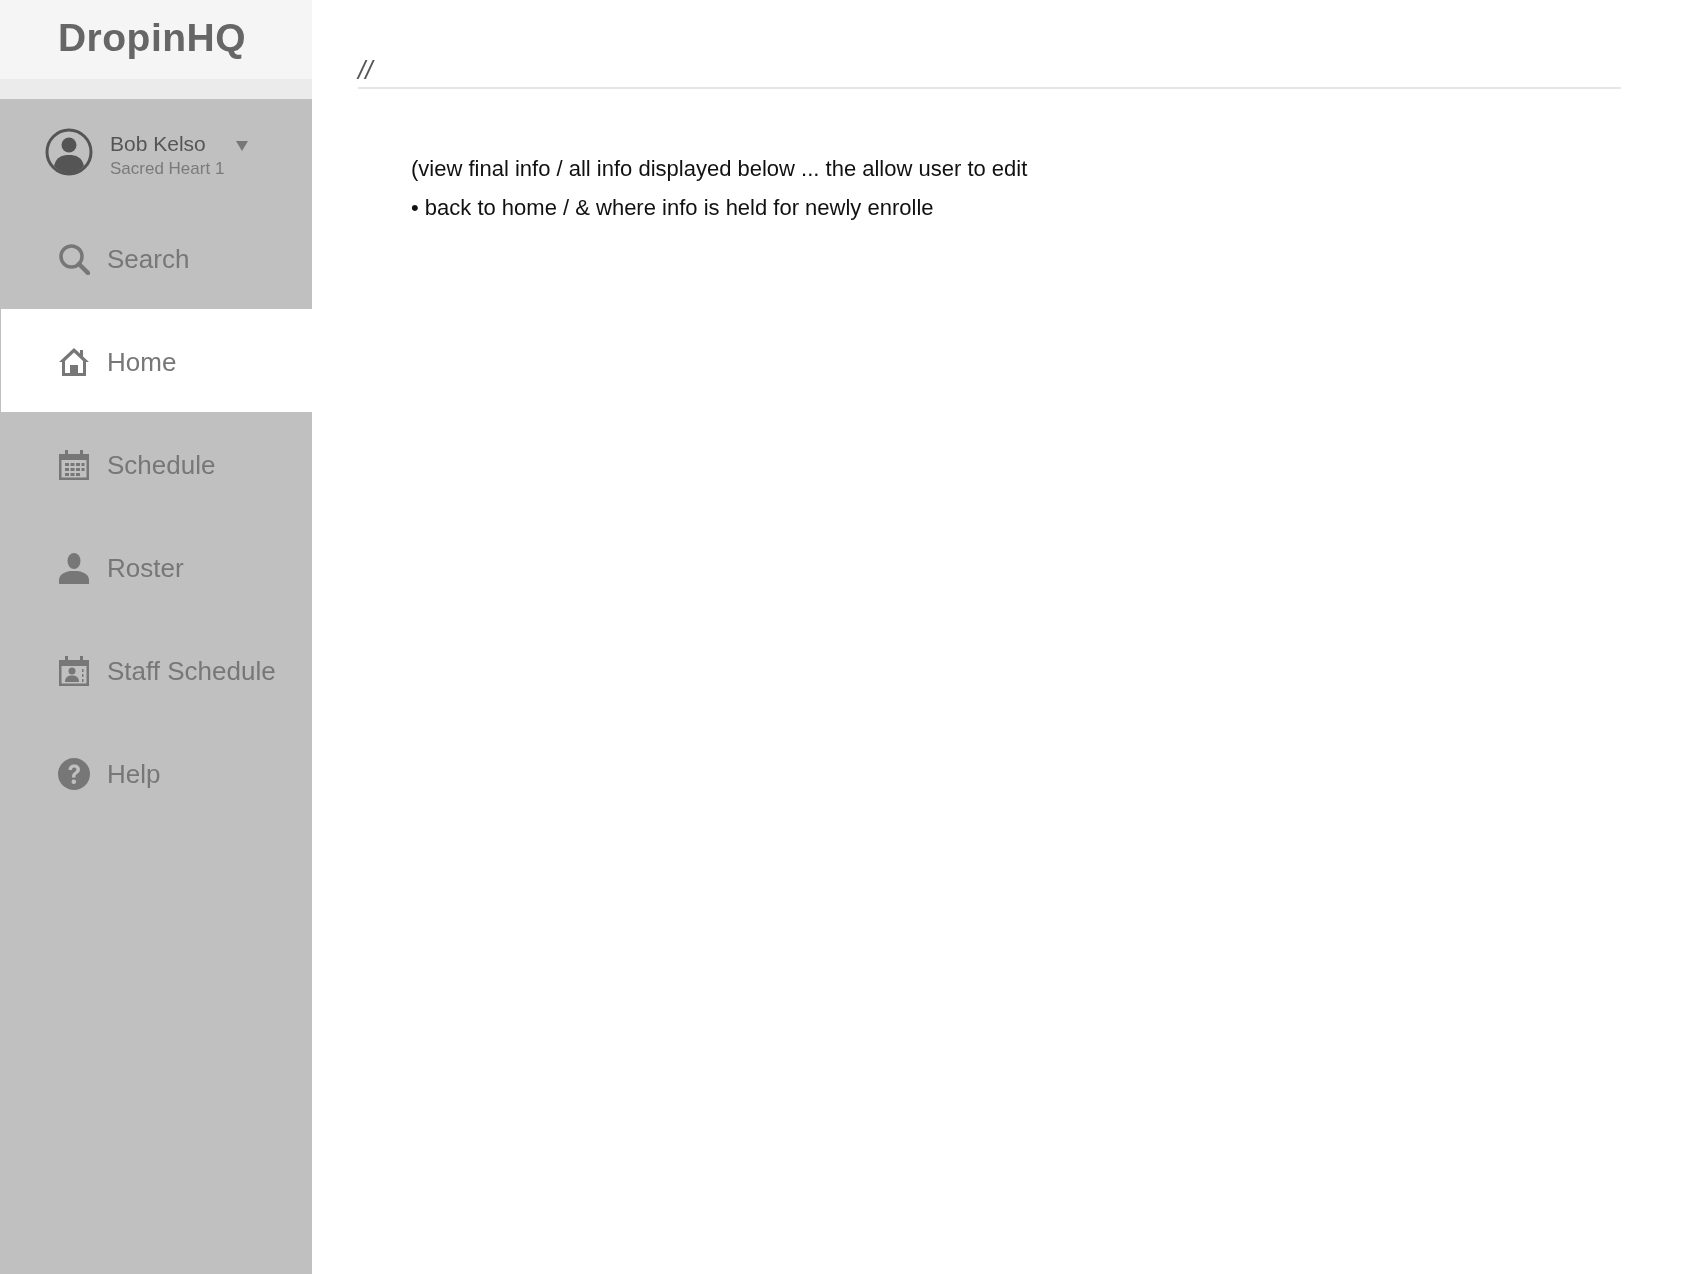 This screenshot has height=1274, width=1683. What do you see at coordinates (152, 37) in the screenshot?
I see `app-logo: DropinHQ` at bounding box center [152, 37].